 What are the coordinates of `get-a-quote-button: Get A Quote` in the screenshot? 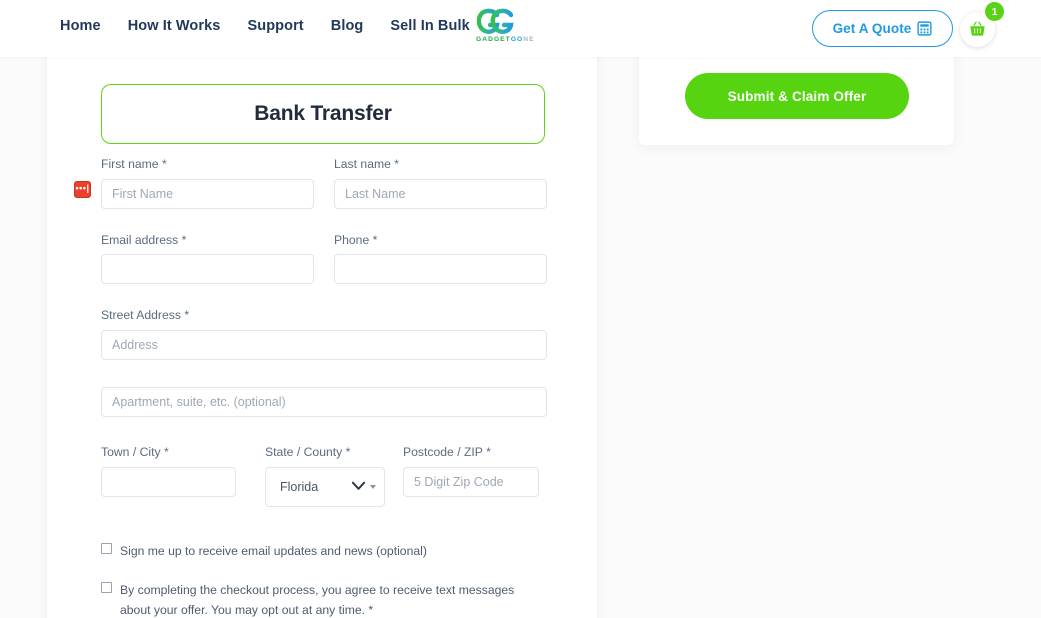 It's located at (882, 28).